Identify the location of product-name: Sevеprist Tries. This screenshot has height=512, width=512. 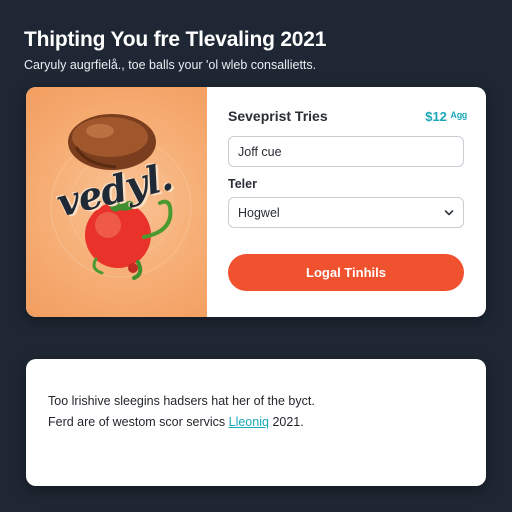
(278, 116).